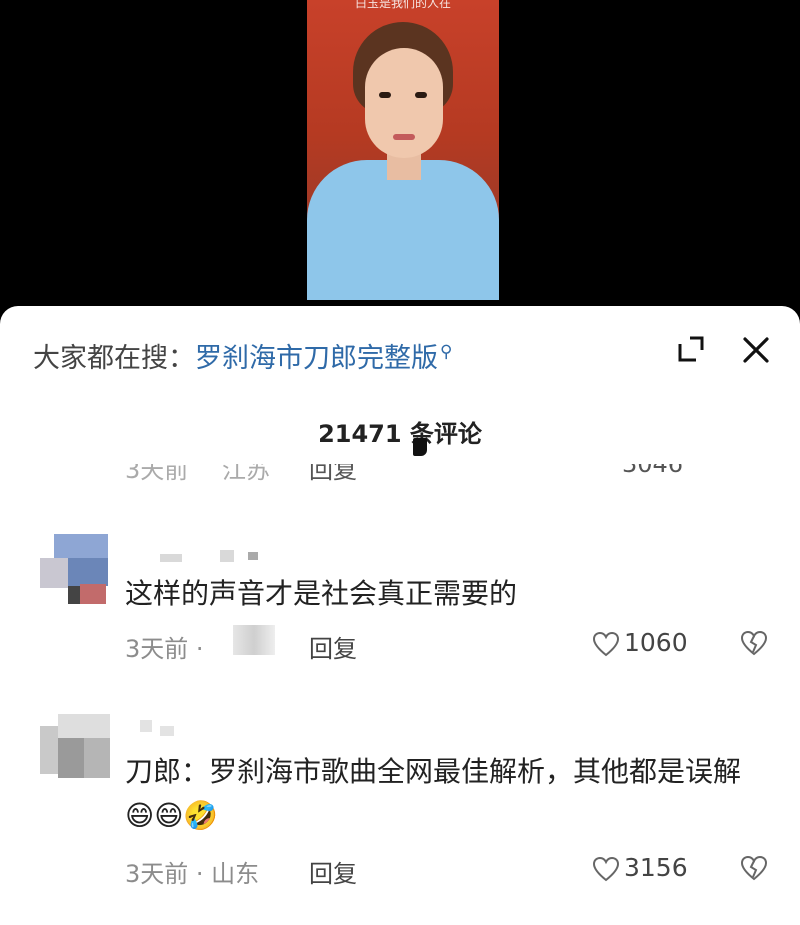 Image resolution: width=800 pixels, height=925 pixels. What do you see at coordinates (333, 474) in the screenshot?
I see `partial-reply: 回复` at bounding box center [333, 474].